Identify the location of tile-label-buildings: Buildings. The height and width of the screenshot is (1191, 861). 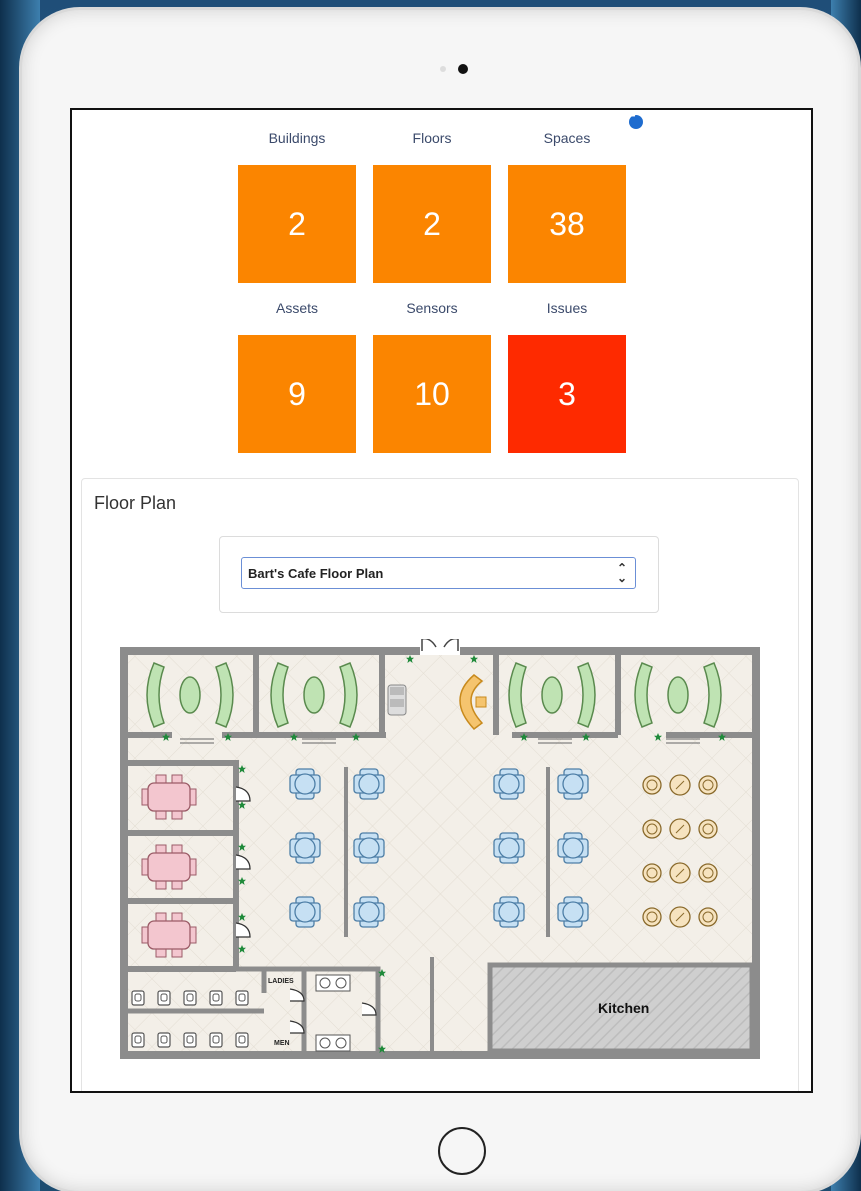
(297, 138).